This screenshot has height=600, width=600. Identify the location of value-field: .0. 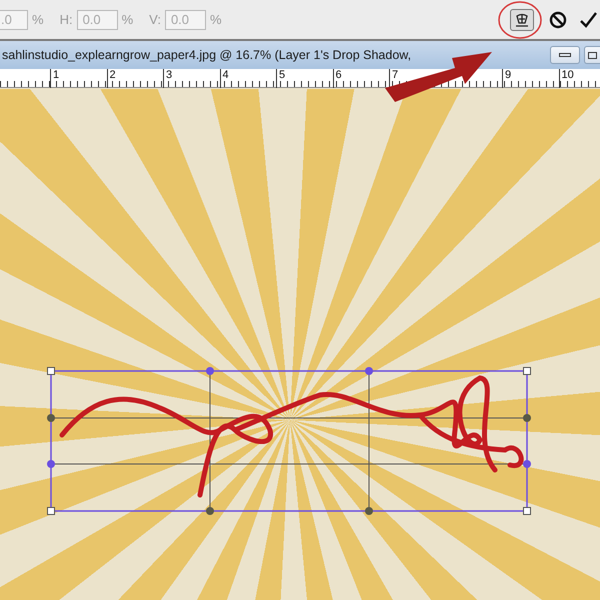
(14, 20).